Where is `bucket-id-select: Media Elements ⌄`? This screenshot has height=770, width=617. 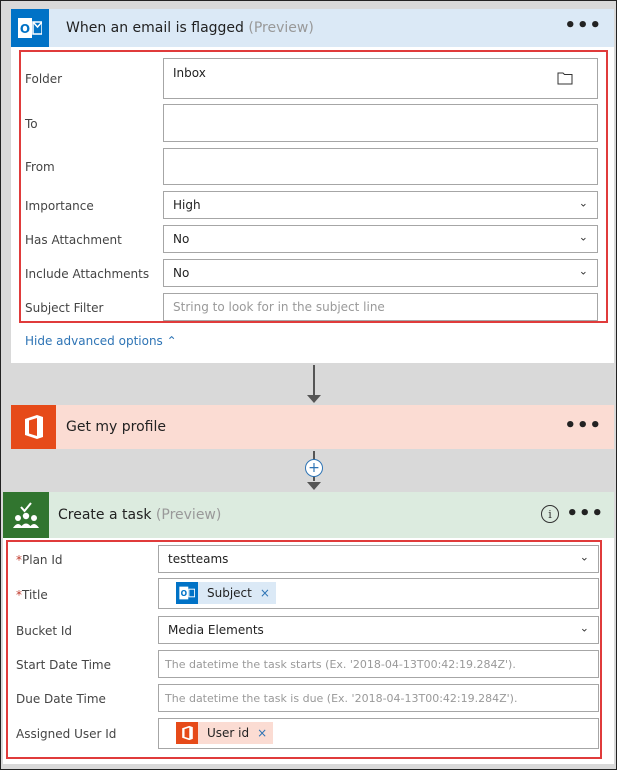 bucket-id-select: Media Elements ⌄ is located at coordinates (378, 630).